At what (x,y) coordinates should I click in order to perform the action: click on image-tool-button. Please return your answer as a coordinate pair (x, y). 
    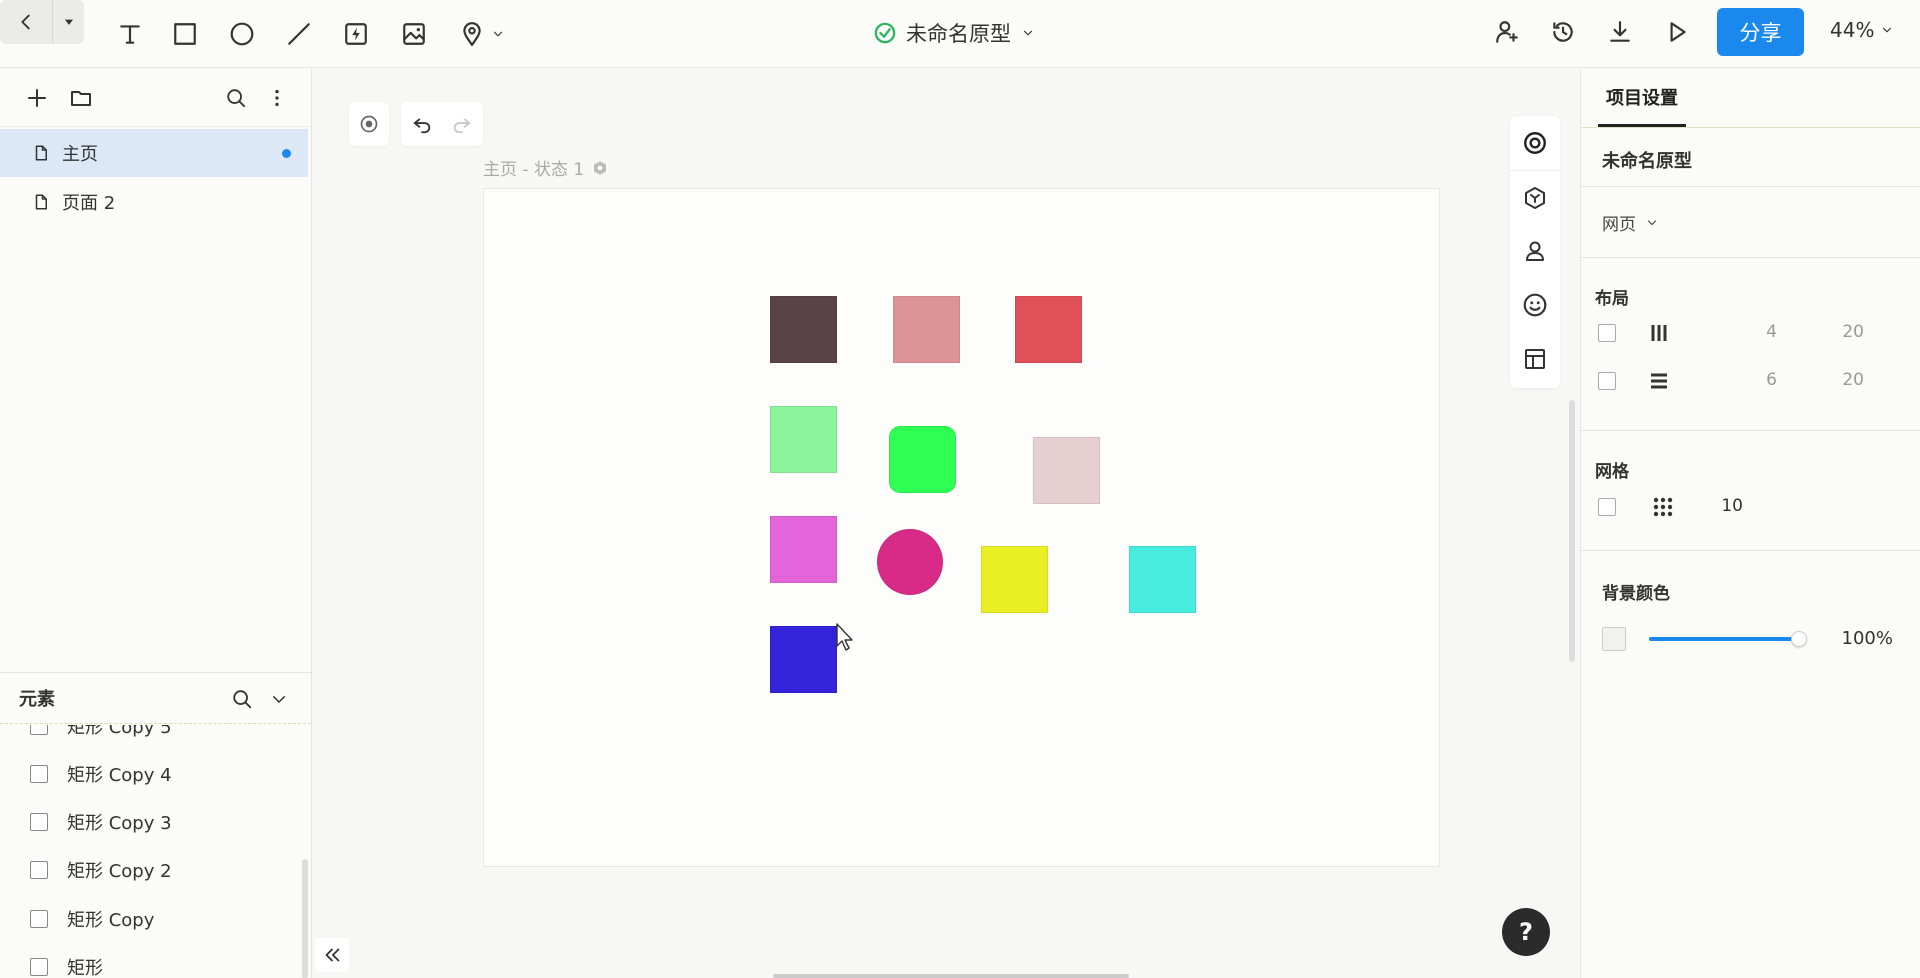
    Looking at the image, I should click on (414, 34).